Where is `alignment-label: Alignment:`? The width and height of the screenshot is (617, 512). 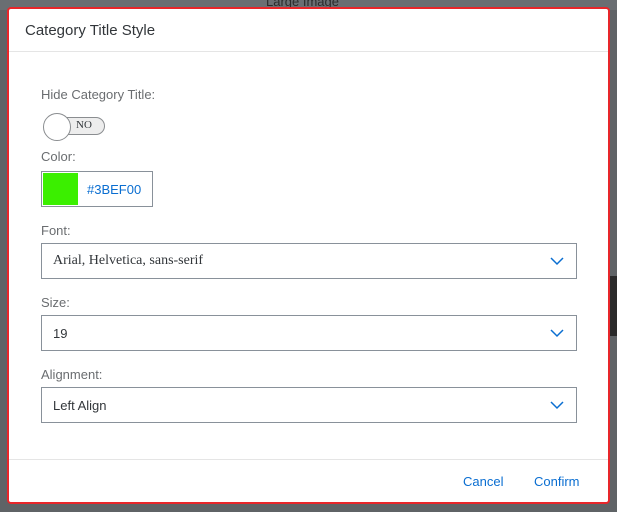
alignment-label: Alignment: is located at coordinates (72, 374).